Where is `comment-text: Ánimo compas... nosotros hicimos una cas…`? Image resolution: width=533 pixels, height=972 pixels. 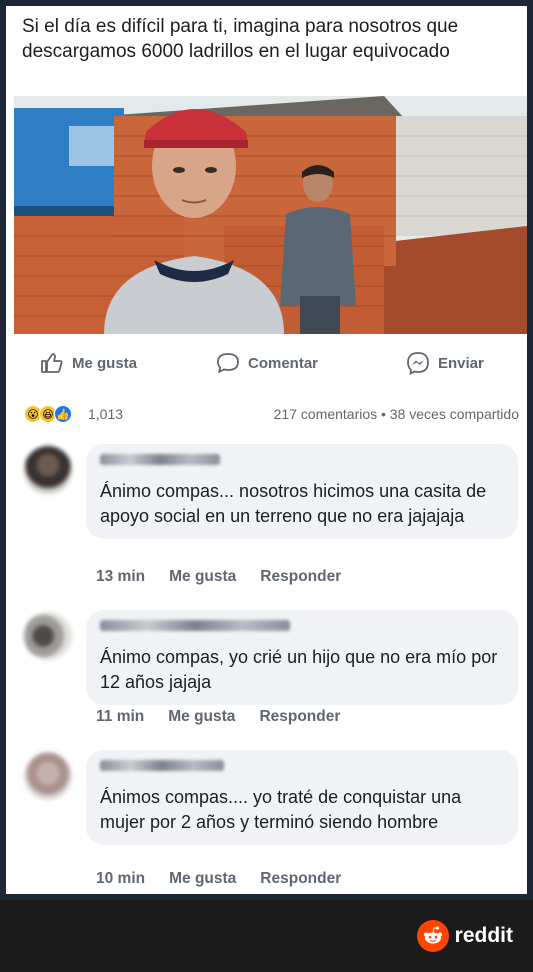
comment-text: Ánimo compas... nosotros hicimos una cas… is located at coordinates (293, 503).